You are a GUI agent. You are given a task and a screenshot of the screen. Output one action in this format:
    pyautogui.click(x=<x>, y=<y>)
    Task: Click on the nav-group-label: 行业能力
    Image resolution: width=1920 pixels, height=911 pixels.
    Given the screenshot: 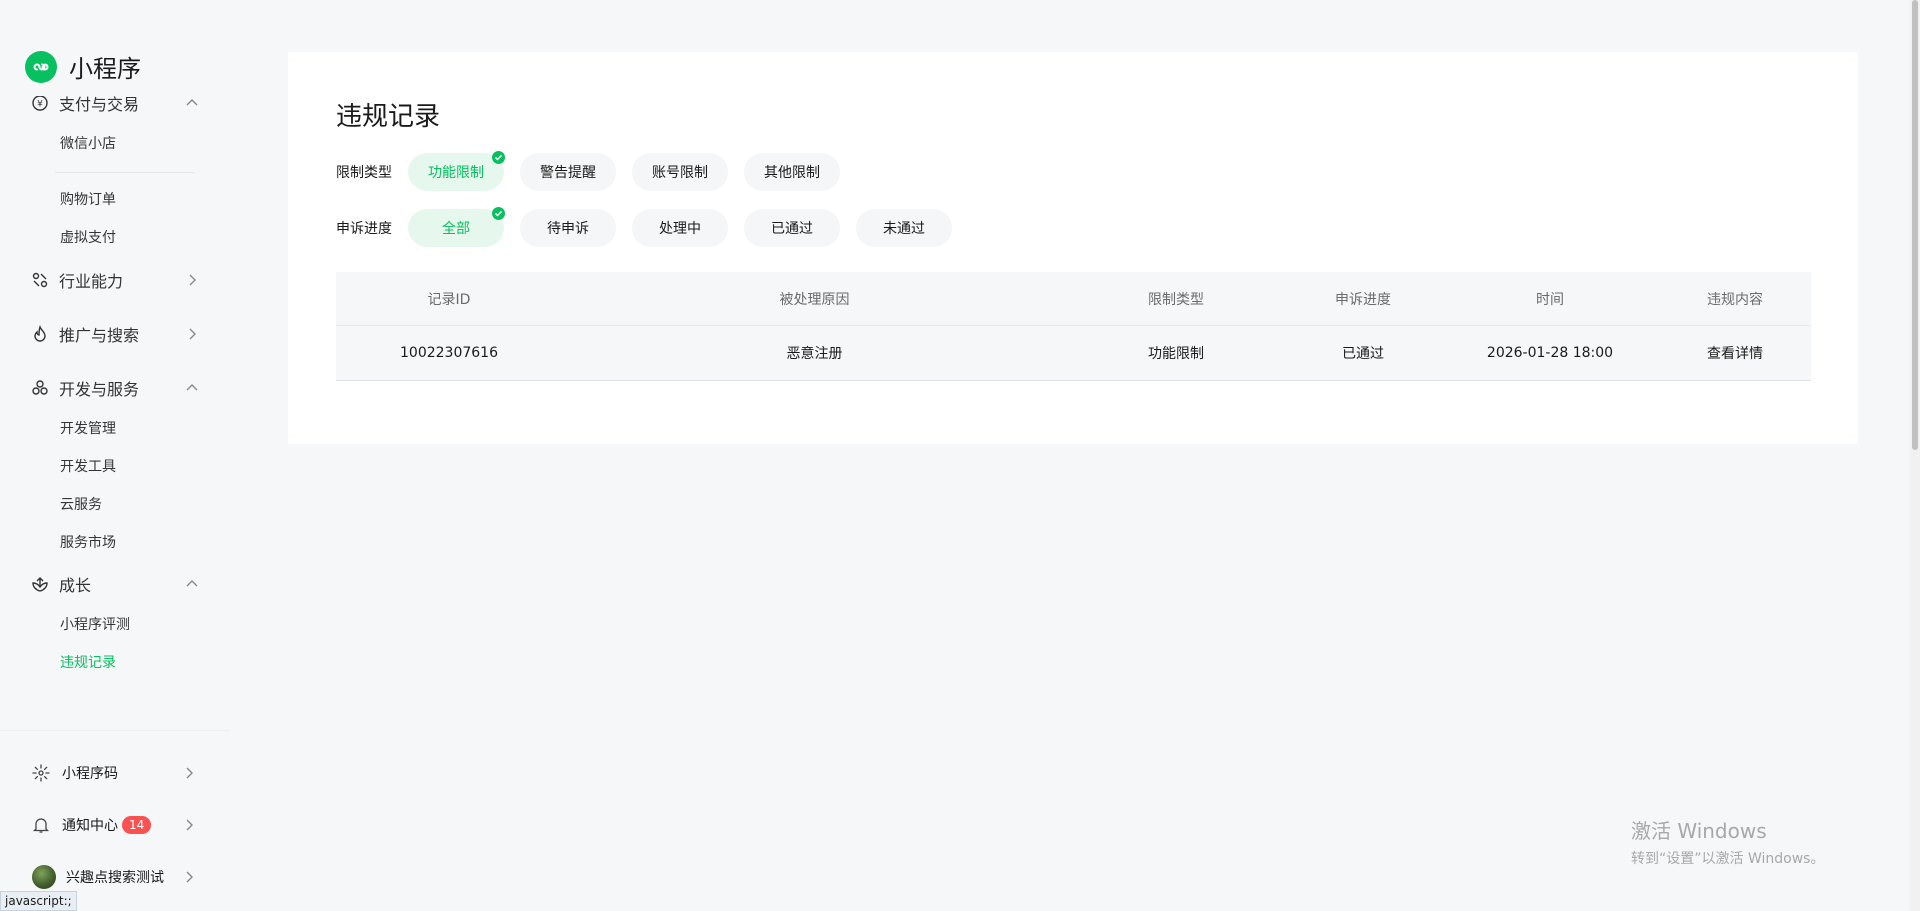 What is the action you would take?
    pyautogui.click(x=91, y=281)
    